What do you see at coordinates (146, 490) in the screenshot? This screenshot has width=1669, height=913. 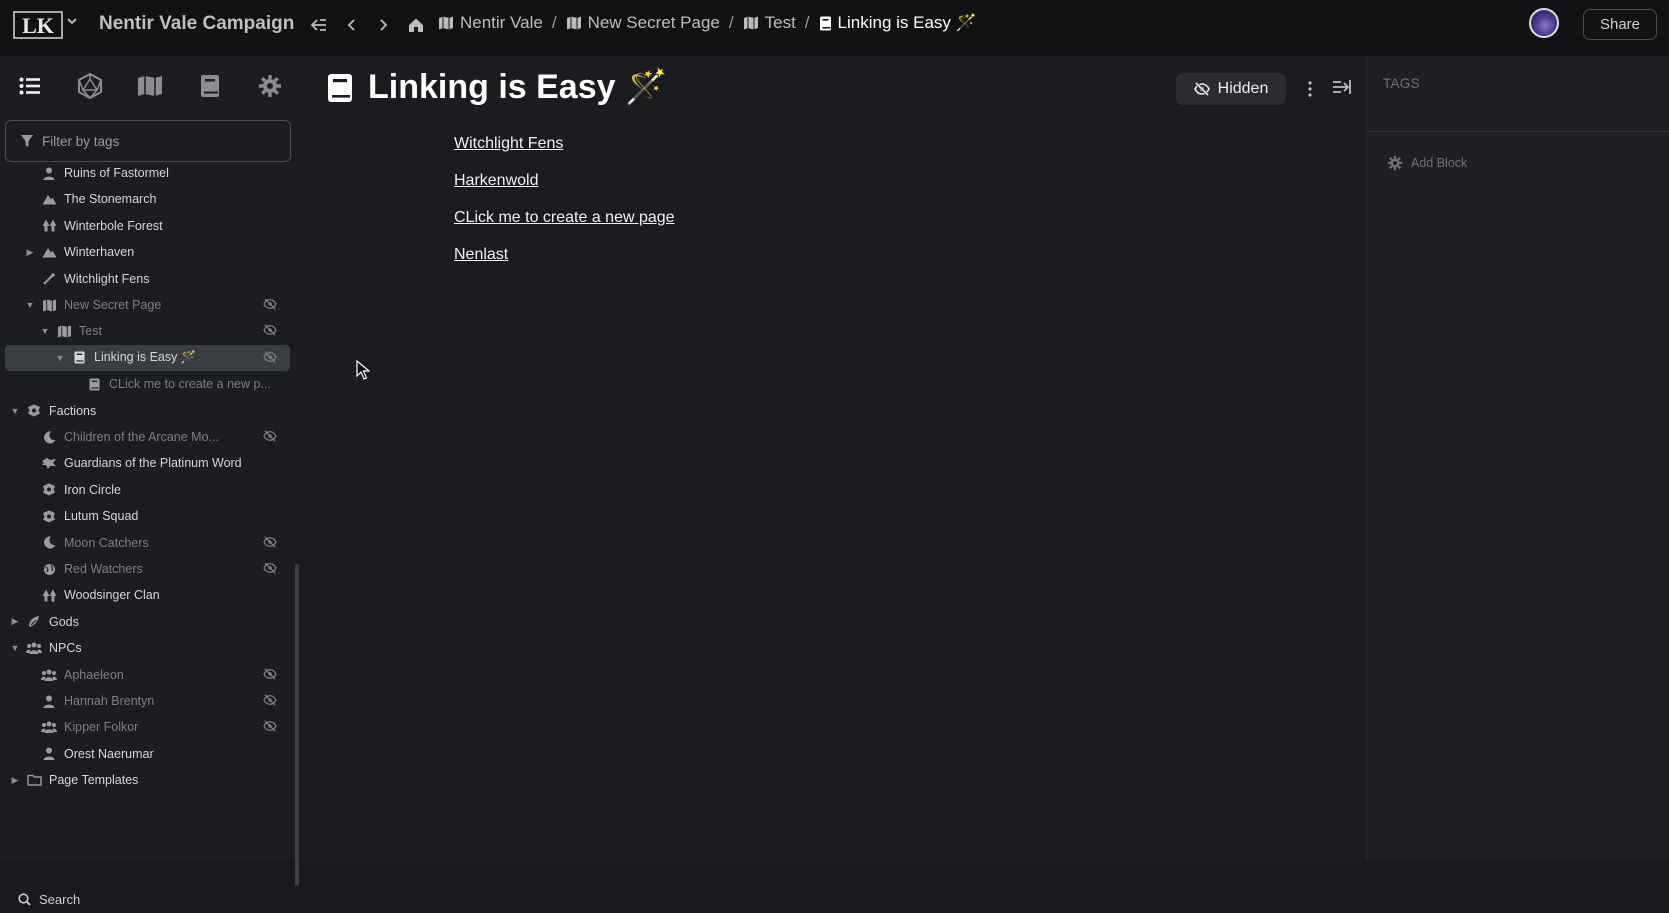 I see `tree-item: Iron Circle` at bounding box center [146, 490].